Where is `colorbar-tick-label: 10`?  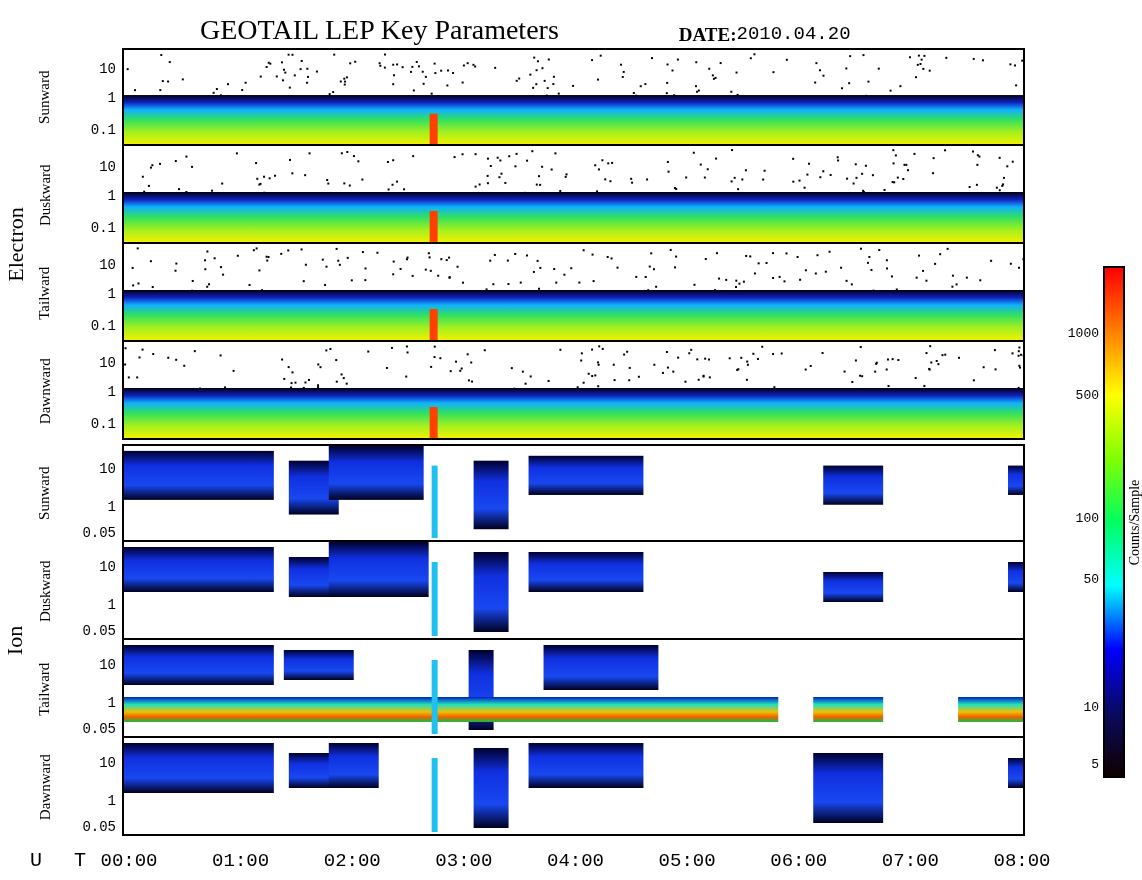
colorbar-tick-label: 10 is located at coordinates (1091, 708).